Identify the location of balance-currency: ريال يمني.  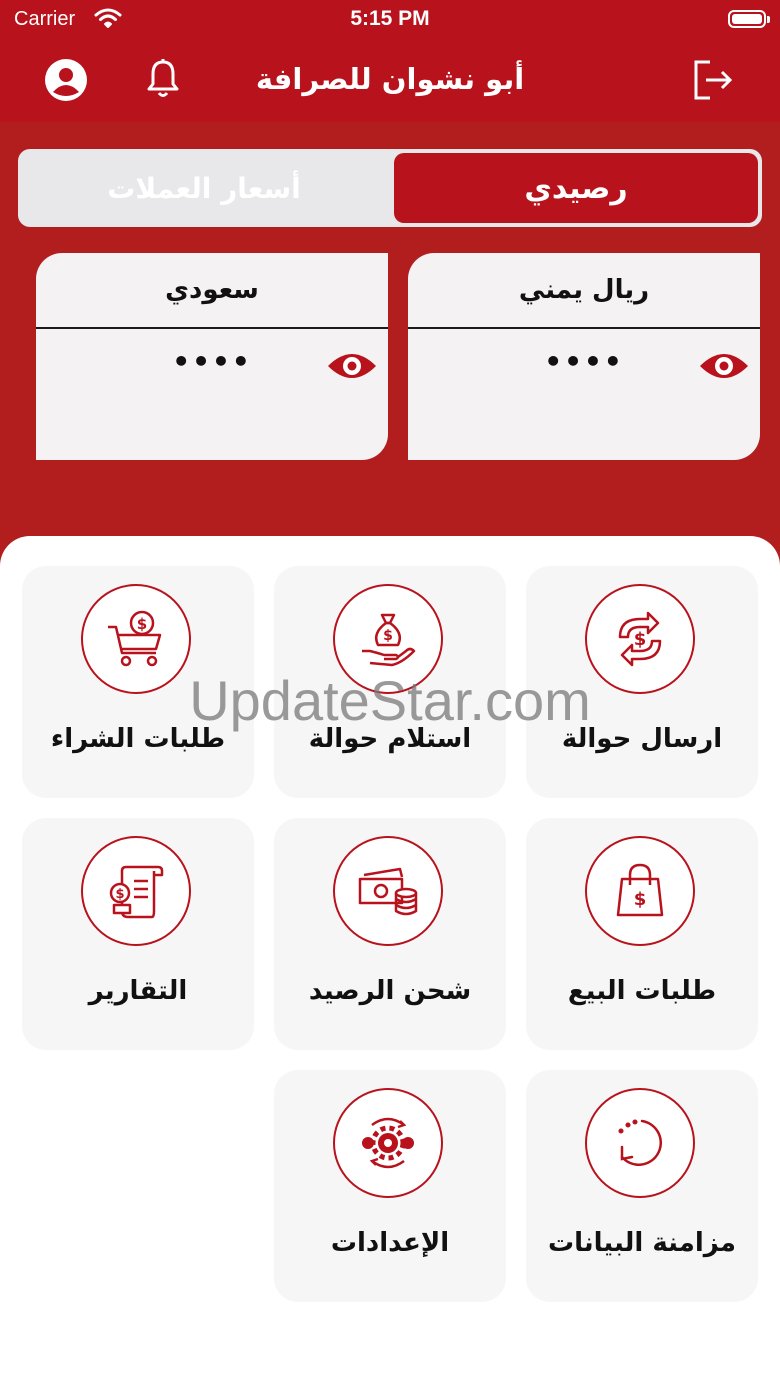
(584, 291).